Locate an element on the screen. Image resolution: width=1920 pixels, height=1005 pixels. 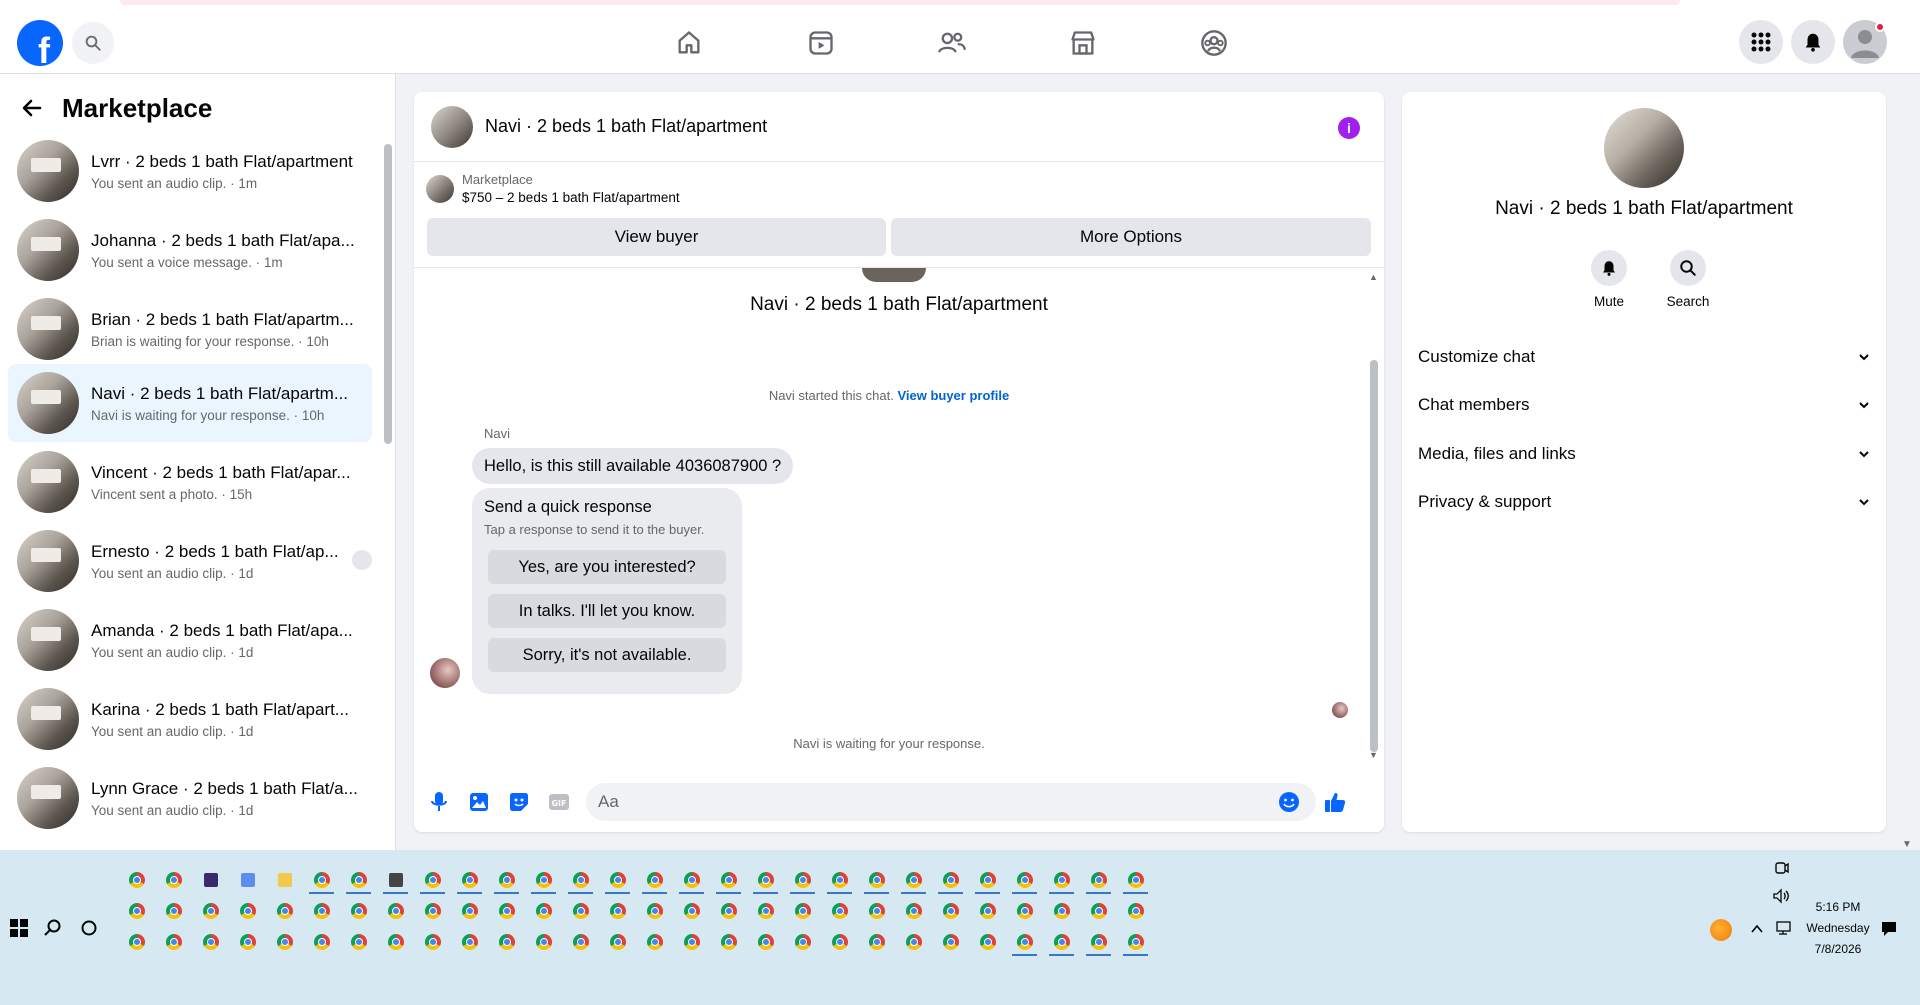
volume-icon is located at coordinates (1781, 896).